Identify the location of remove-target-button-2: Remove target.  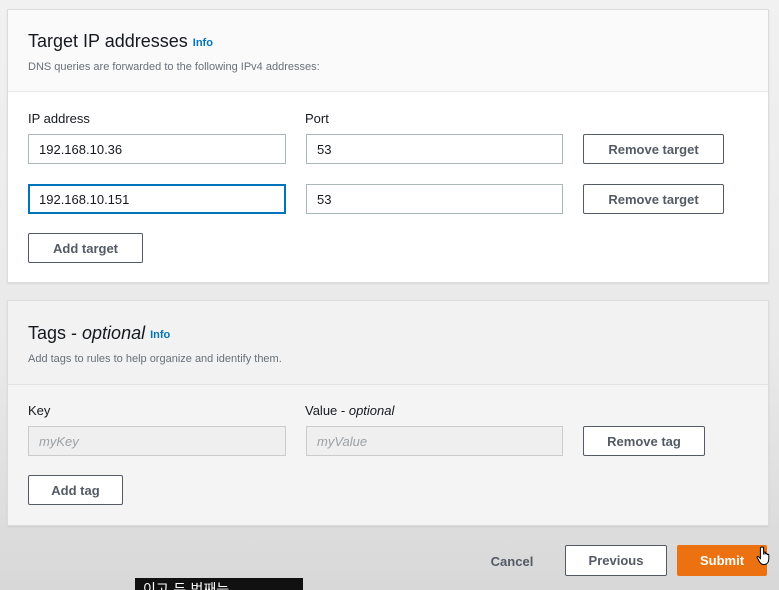
(653, 199).